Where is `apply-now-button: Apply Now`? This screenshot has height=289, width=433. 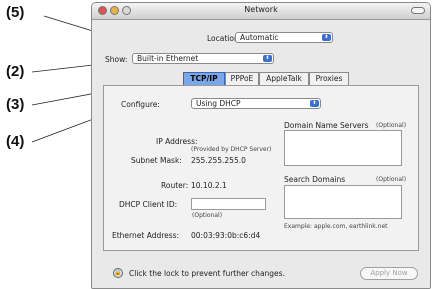
apply-now-button: Apply Now is located at coordinates (389, 273).